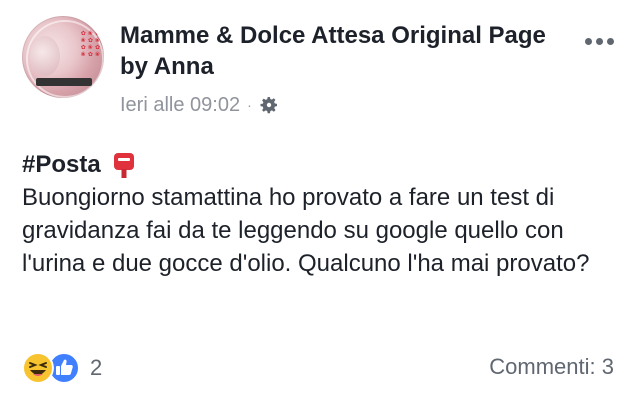 The image size is (640, 403). Describe the element at coordinates (63, 57) in the screenshot. I see `page-avatar: ✿ ❀ ✿ ❀ ✿ ❀ ✿ ❀ ✿ ❀ ✿ ❀` at that location.